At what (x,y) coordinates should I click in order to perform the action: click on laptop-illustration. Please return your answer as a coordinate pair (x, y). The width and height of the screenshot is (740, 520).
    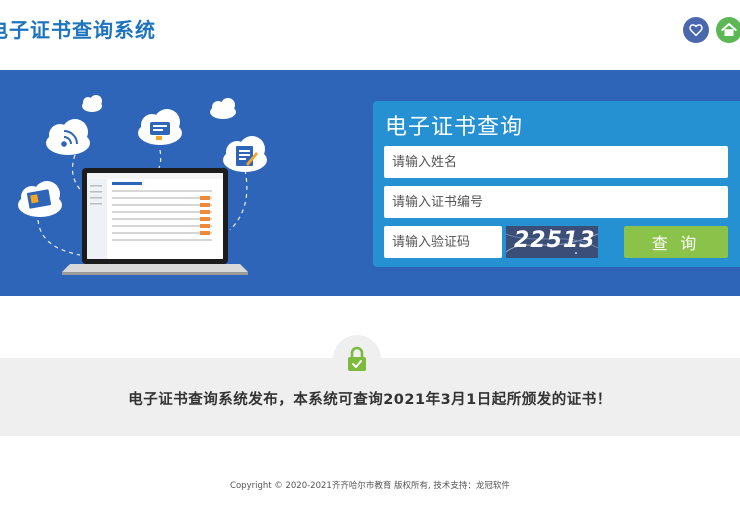
    Looking at the image, I should click on (142, 185).